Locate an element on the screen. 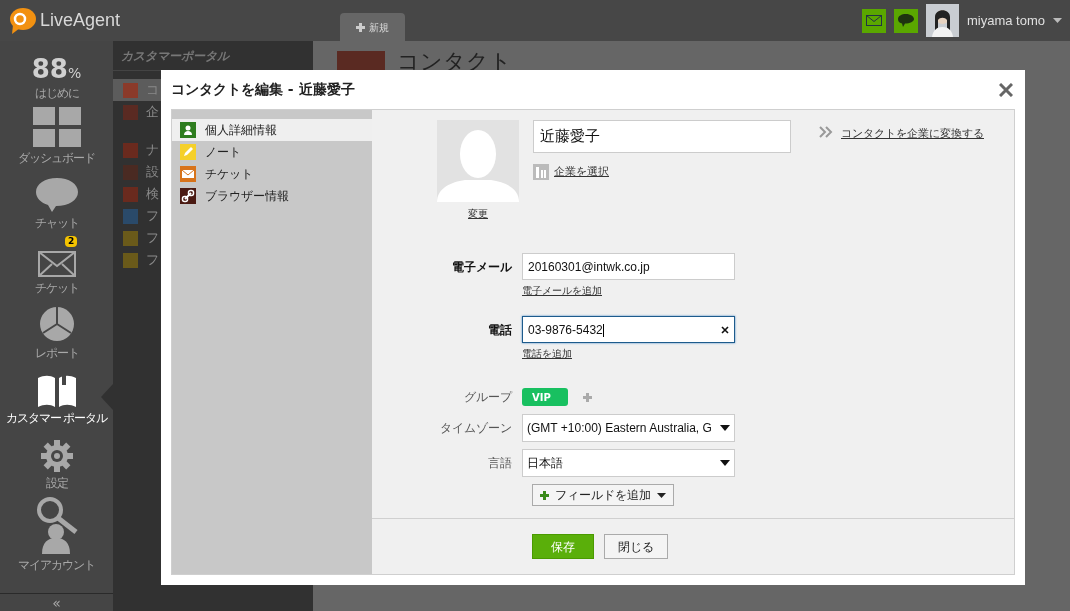  dialog-title: コンタクトを編集 - 近藤愛子 is located at coordinates (263, 89).